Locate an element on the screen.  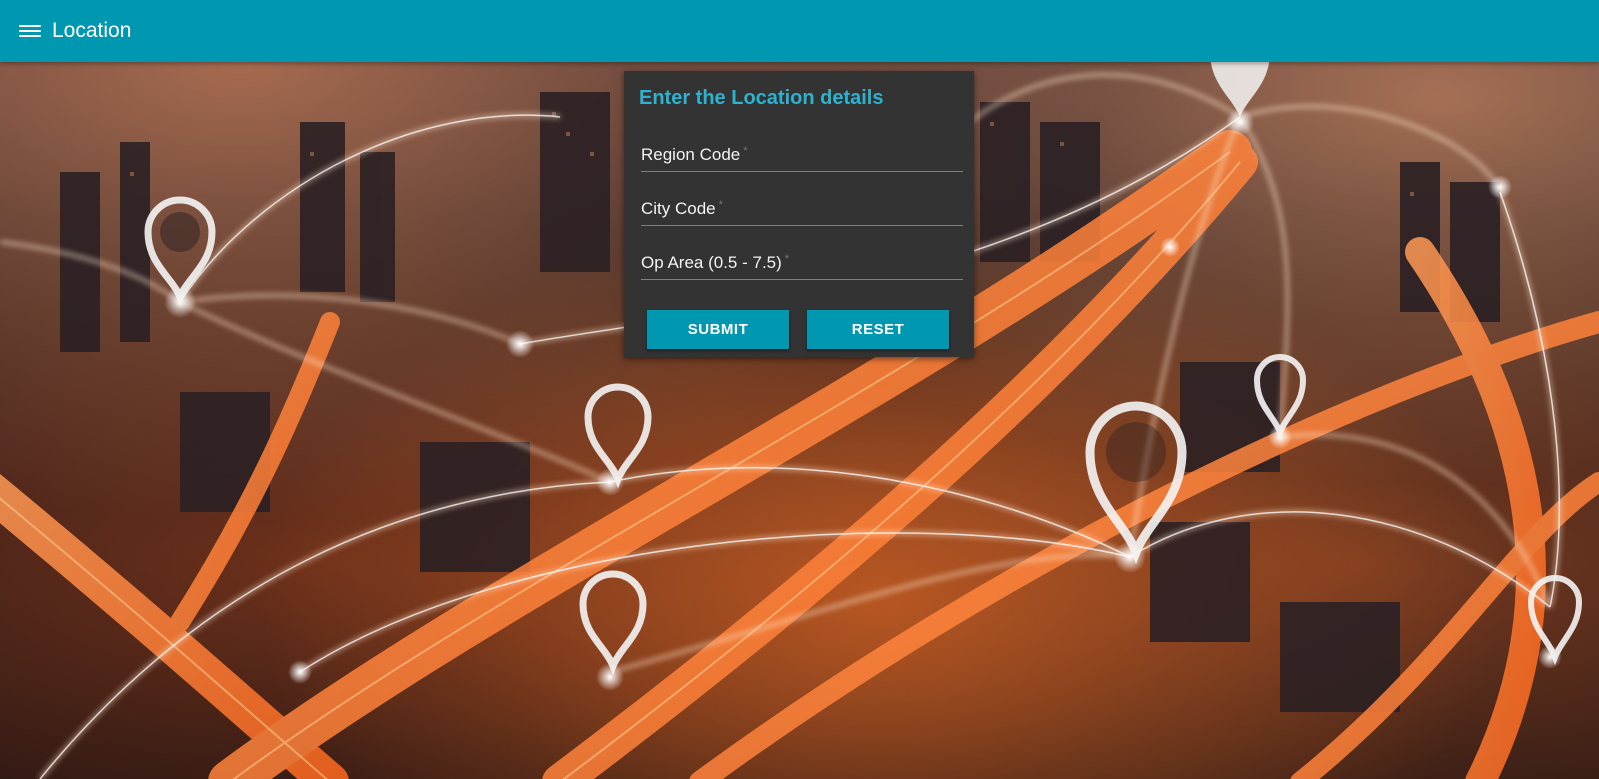
region-code-field: Region Code * is located at coordinates (804, 156).